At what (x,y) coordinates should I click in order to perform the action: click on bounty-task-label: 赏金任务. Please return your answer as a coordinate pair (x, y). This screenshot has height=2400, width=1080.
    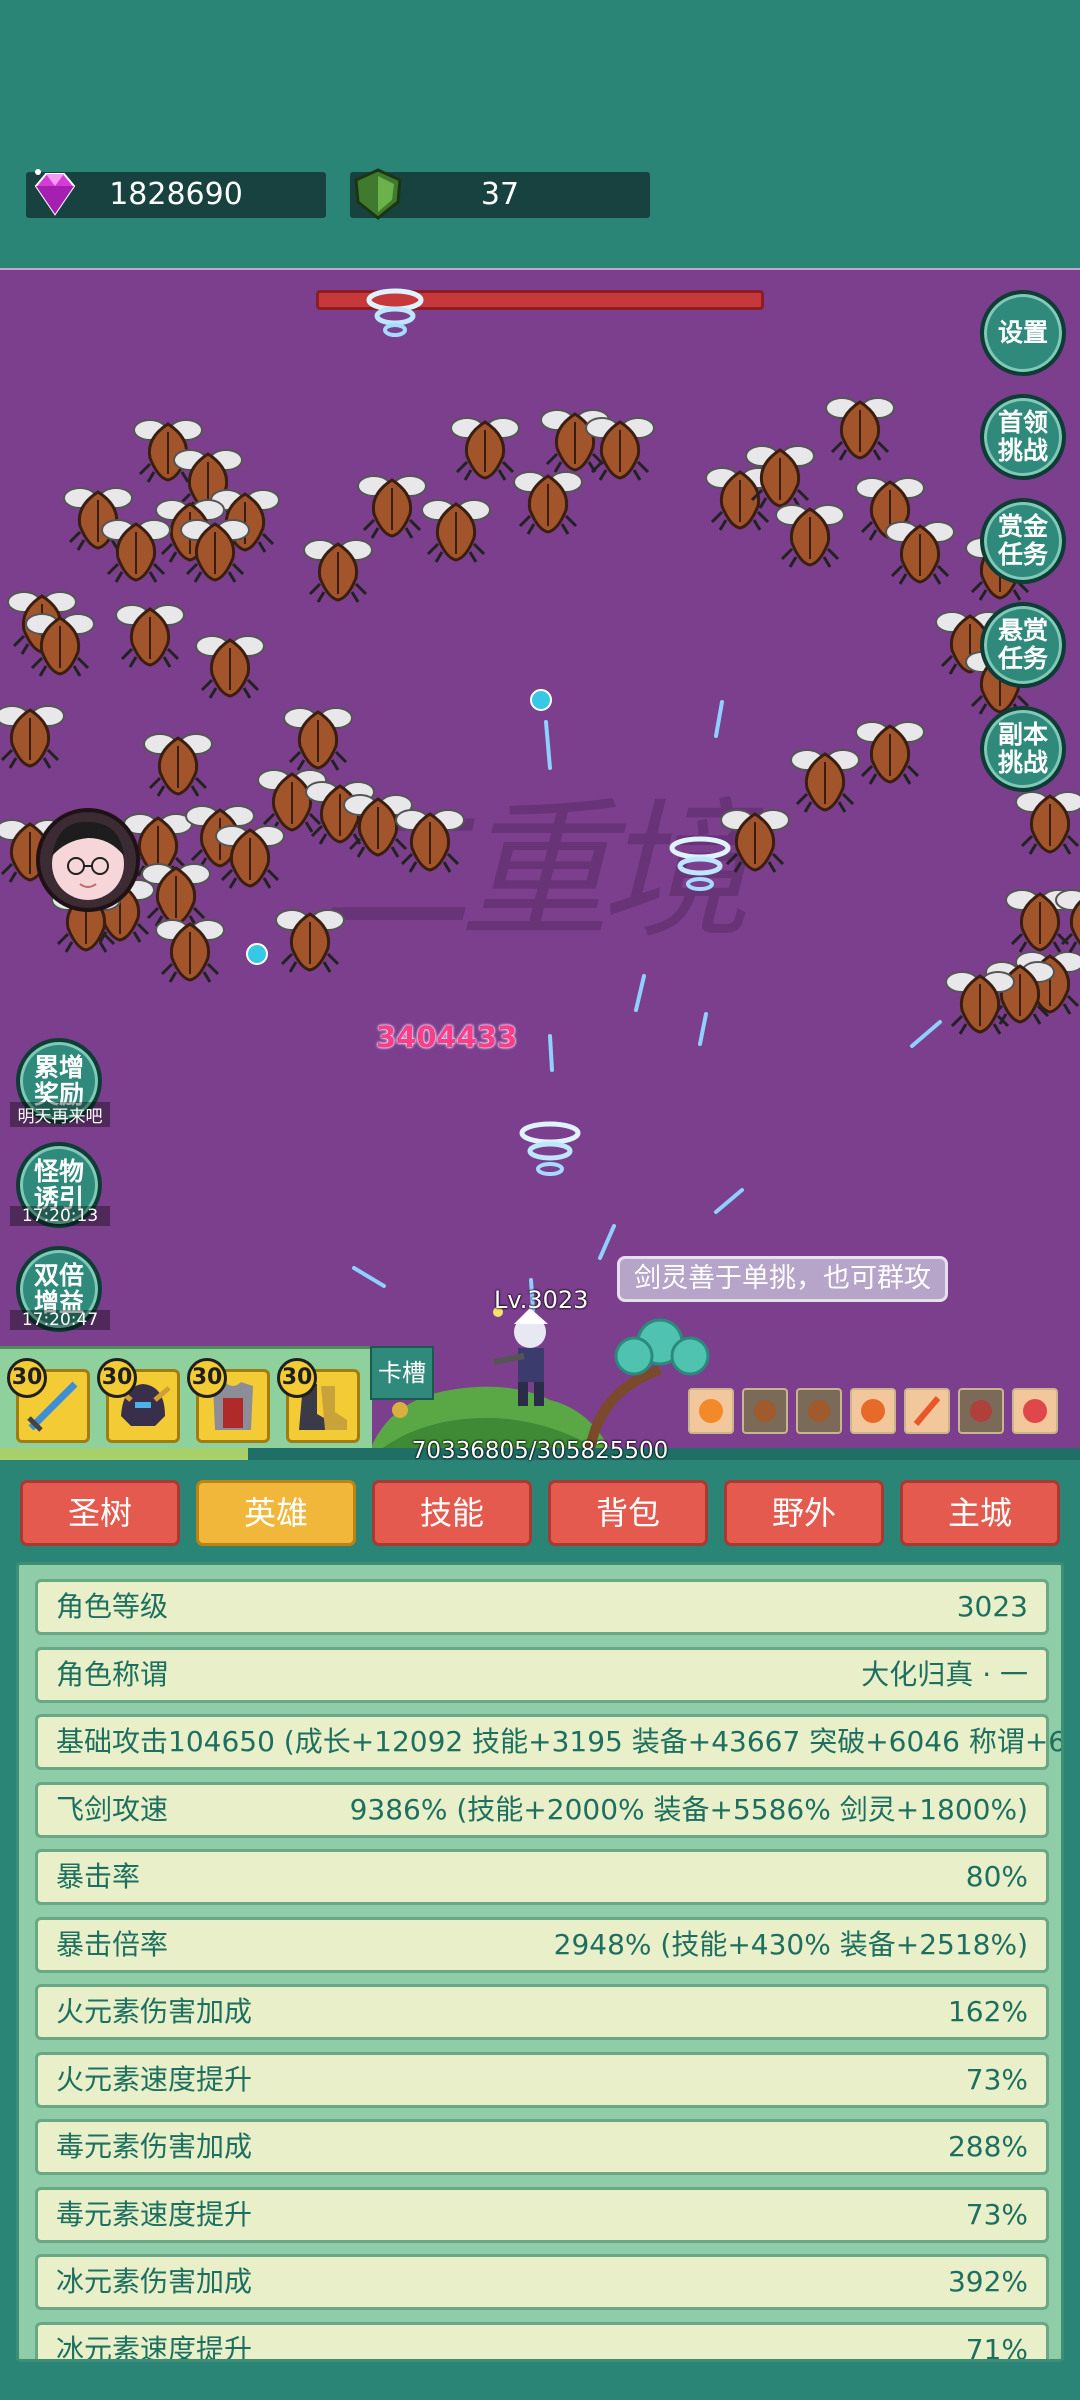
    Looking at the image, I should click on (1022, 540).